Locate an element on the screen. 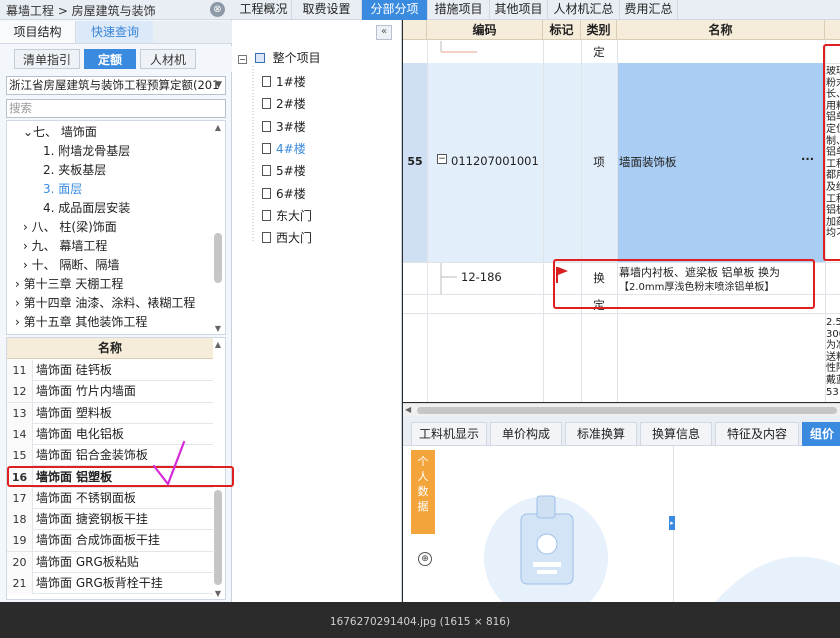 This screenshot has width=840, height=638. annotation-box-list-row is located at coordinates (120, 476).